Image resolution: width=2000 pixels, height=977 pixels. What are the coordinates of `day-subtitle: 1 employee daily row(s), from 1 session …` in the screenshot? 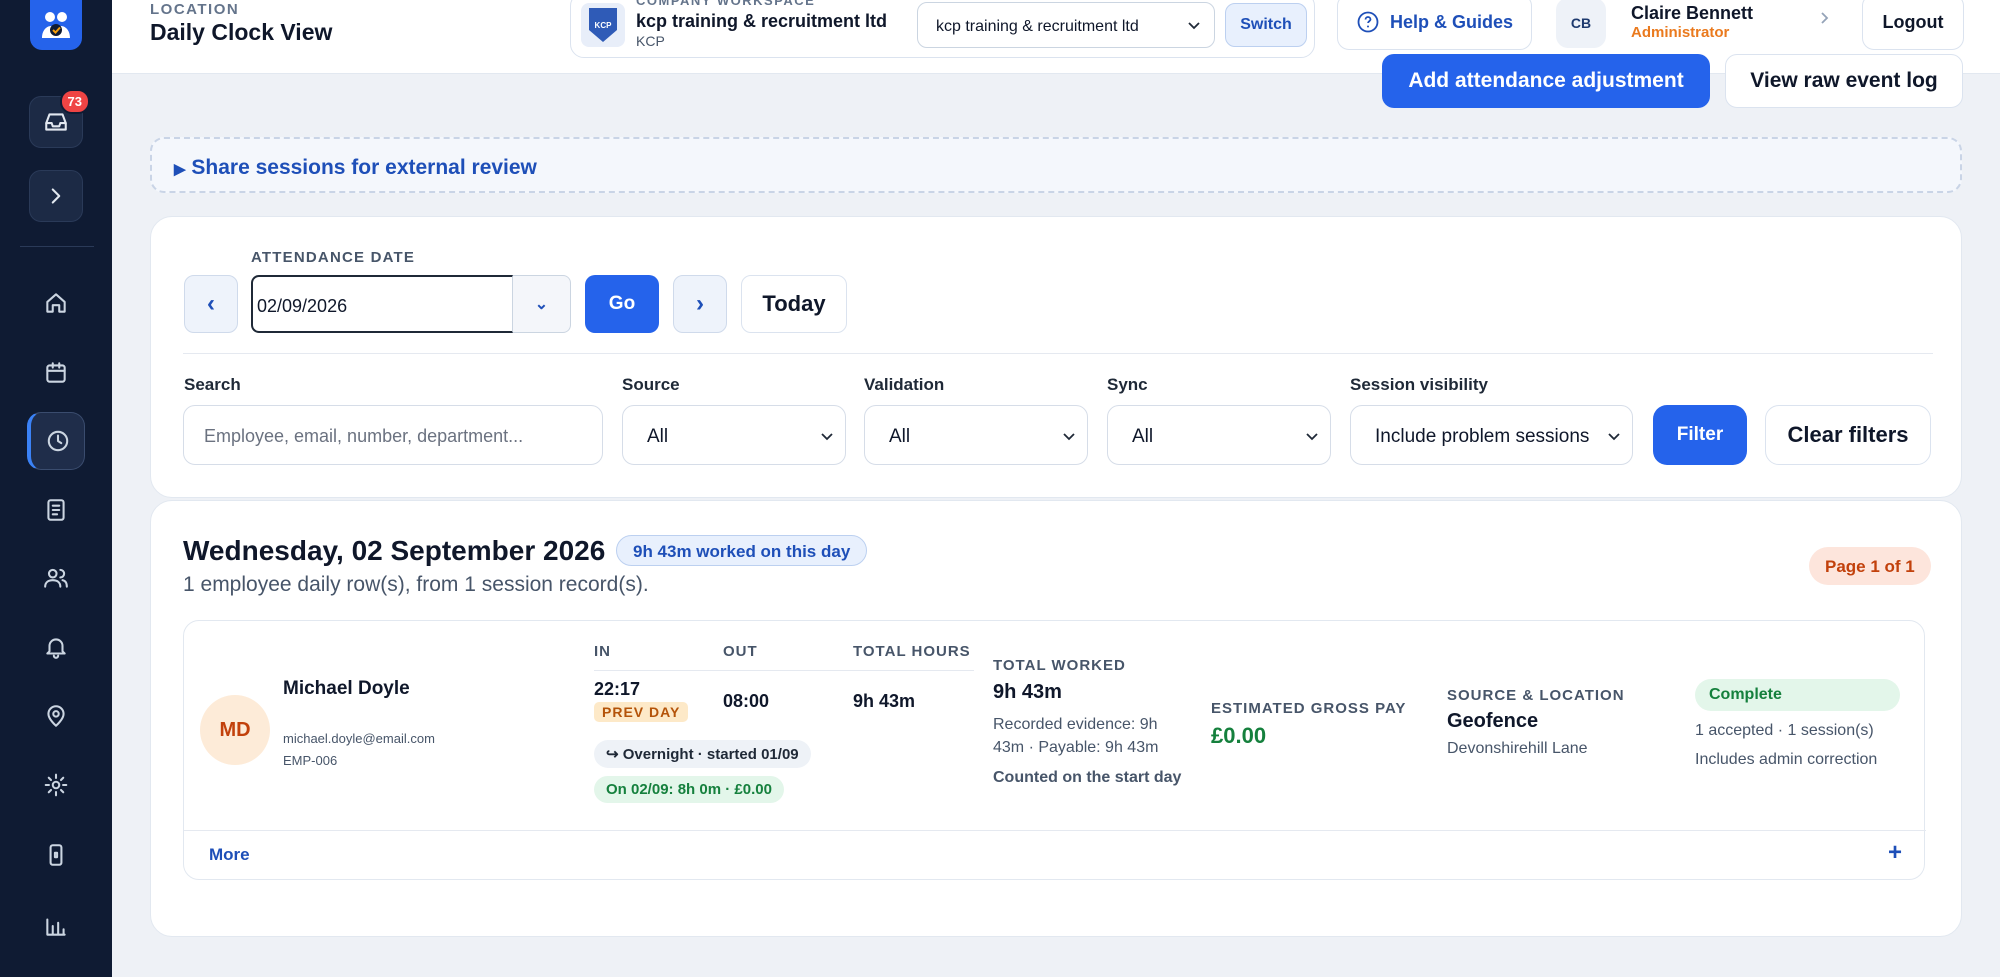 It's located at (416, 584).